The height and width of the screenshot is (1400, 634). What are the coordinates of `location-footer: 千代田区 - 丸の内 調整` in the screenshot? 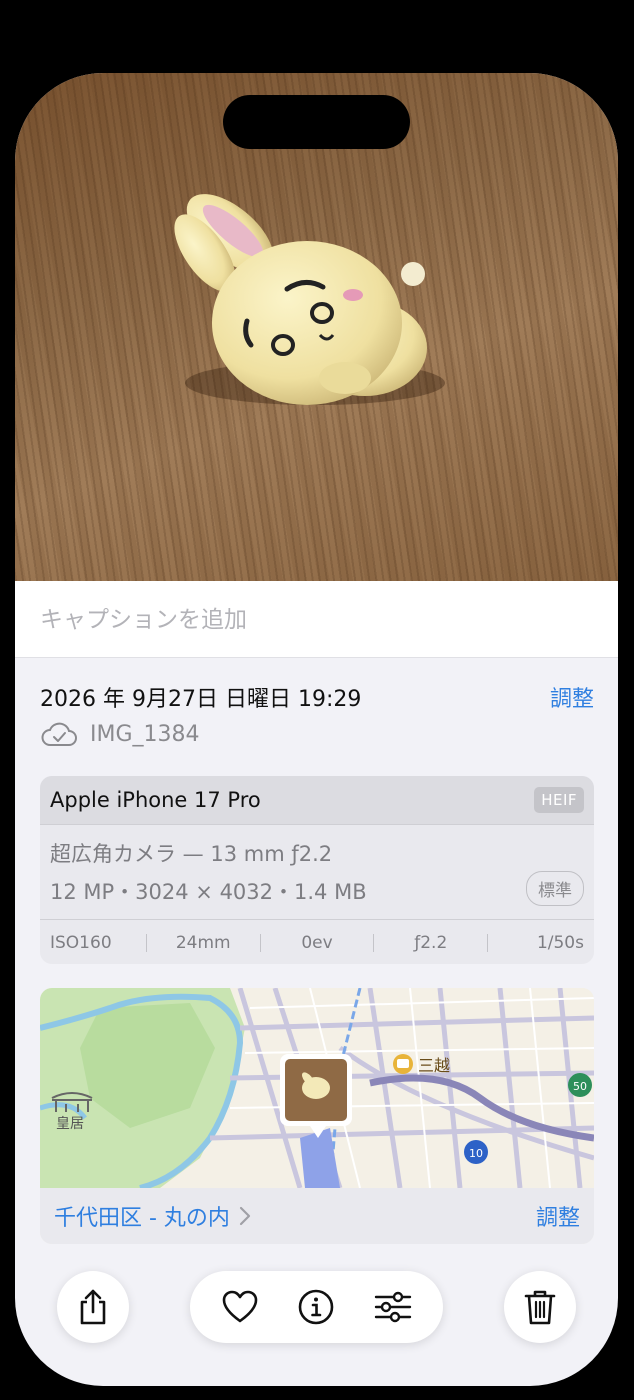 It's located at (317, 1216).